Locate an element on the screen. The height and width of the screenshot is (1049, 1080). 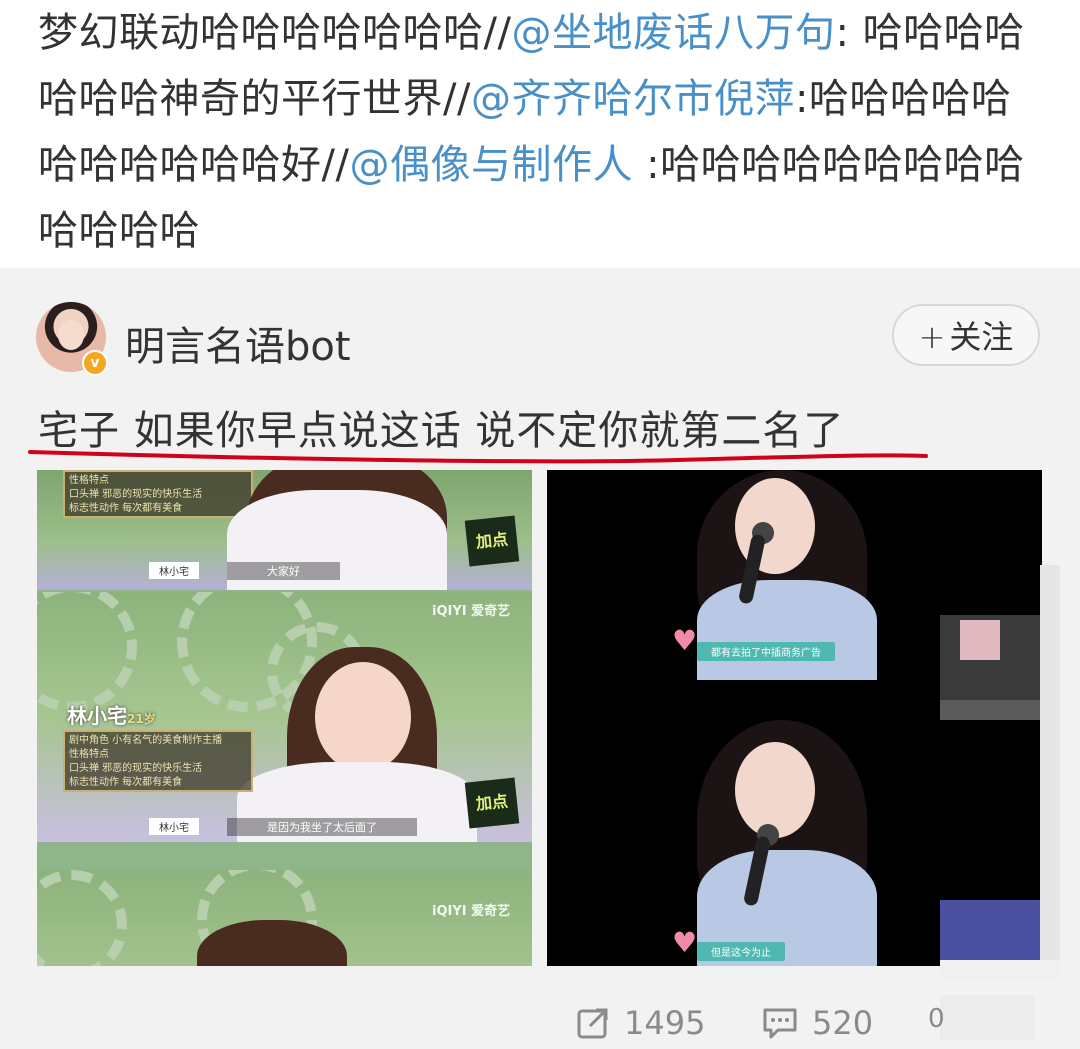
right-subtitle-bottom: 但是这今为止 is located at coordinates (741, 951).